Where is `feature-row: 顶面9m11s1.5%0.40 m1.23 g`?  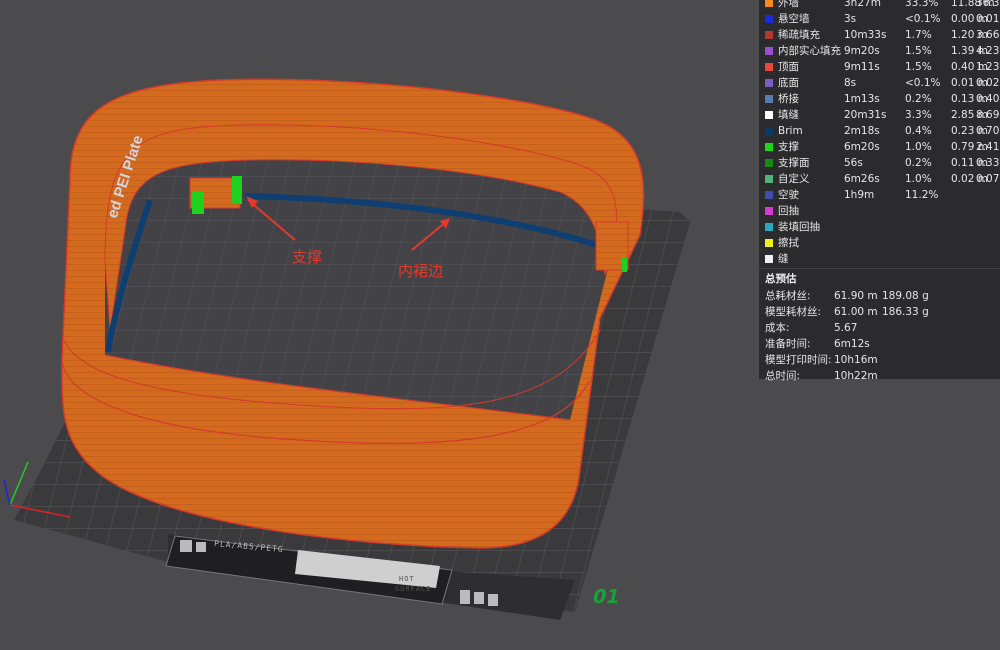
feature-row: 顶面9m11s1.5%0.40 m1.23 g is located at coordinates (879, 67).